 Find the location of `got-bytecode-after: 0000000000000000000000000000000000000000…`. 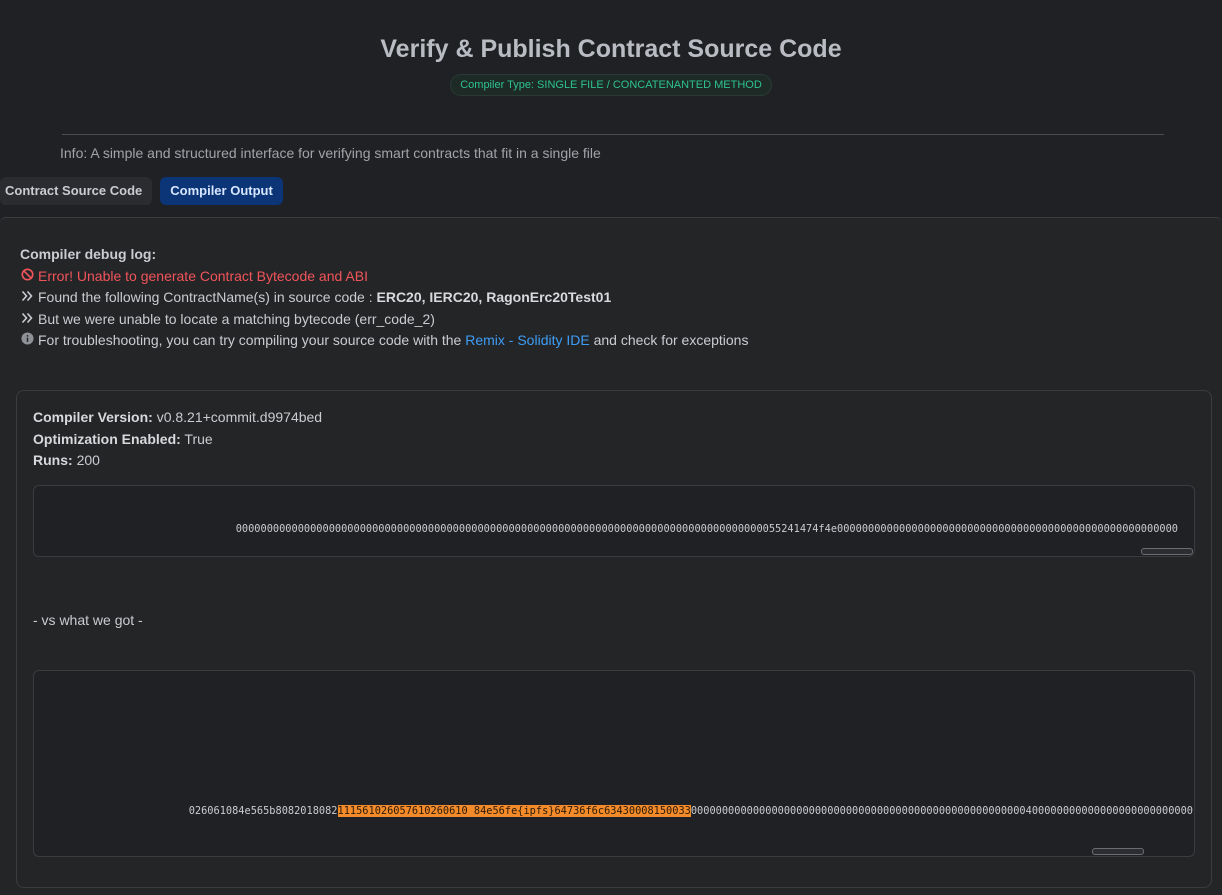

got-bytecode-after: 0000000000000000000000000000000000000000… is located at coordinates (941, 811).